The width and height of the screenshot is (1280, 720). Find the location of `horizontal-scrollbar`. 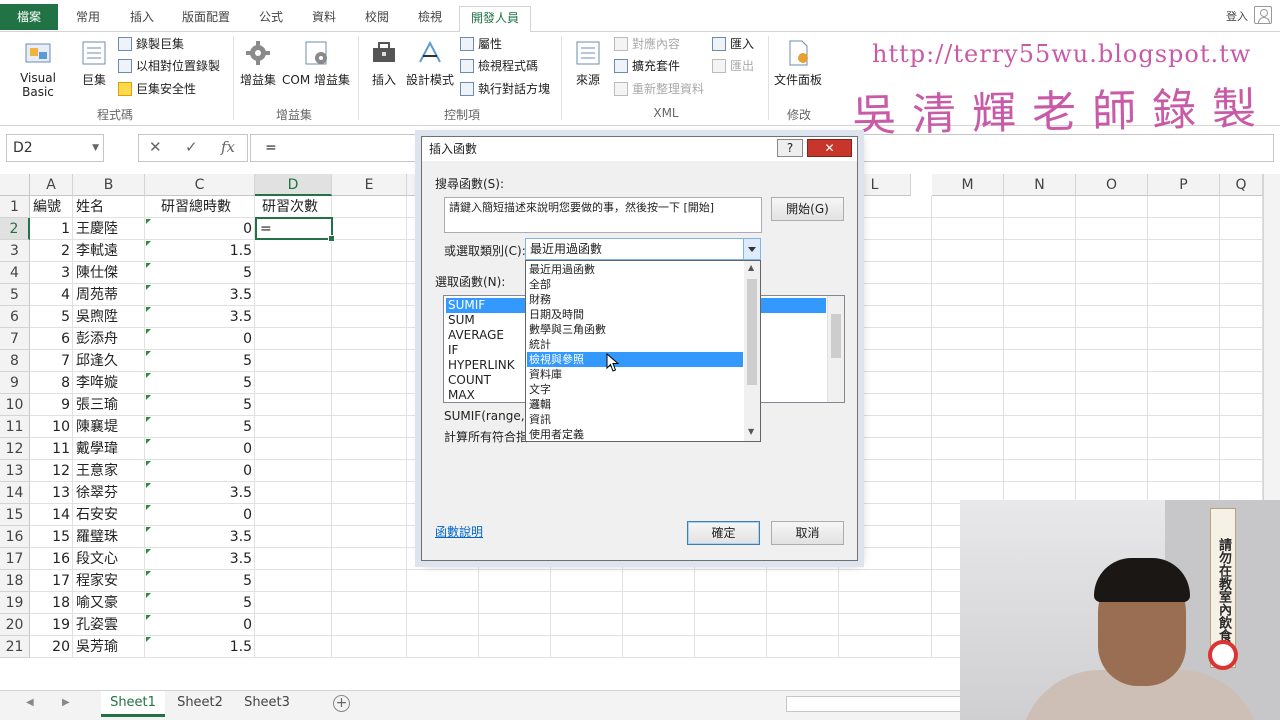

horizontal-scrollbar is located at coordinates (876, 704).